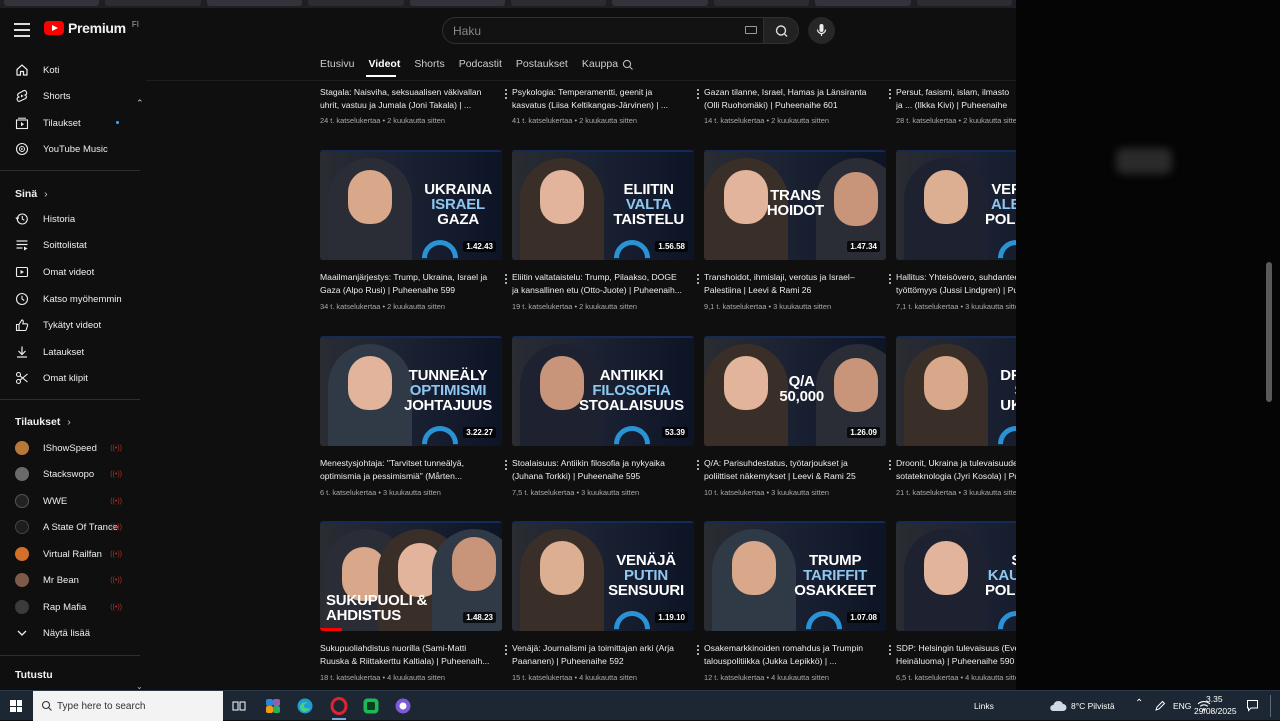 The height and width of the screenshot is (721, 1280). What do you see at coordinates (781, 30) in the screenshot?
I see `search-button` at bounding box center [781, 30].